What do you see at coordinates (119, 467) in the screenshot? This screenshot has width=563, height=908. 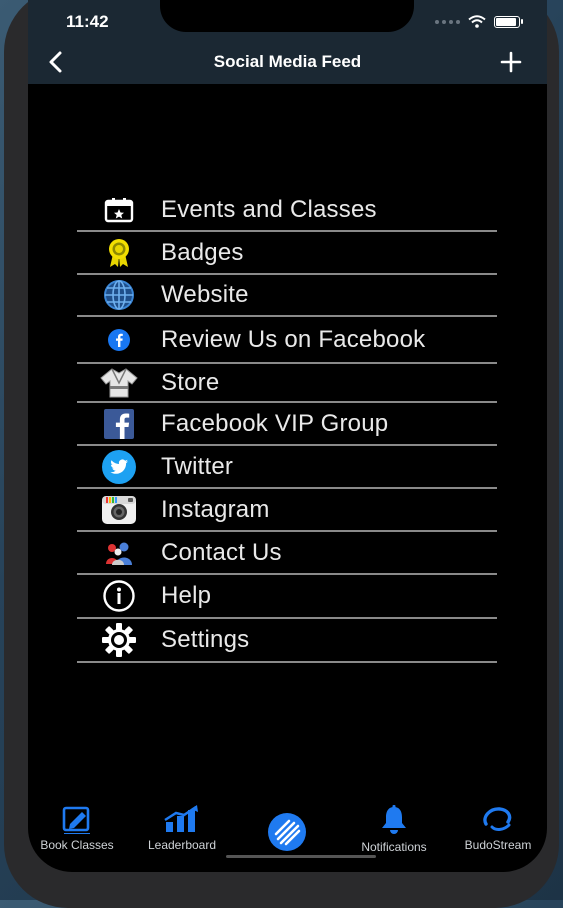 I see `twitter-icon` at bounding box center [119, 467].